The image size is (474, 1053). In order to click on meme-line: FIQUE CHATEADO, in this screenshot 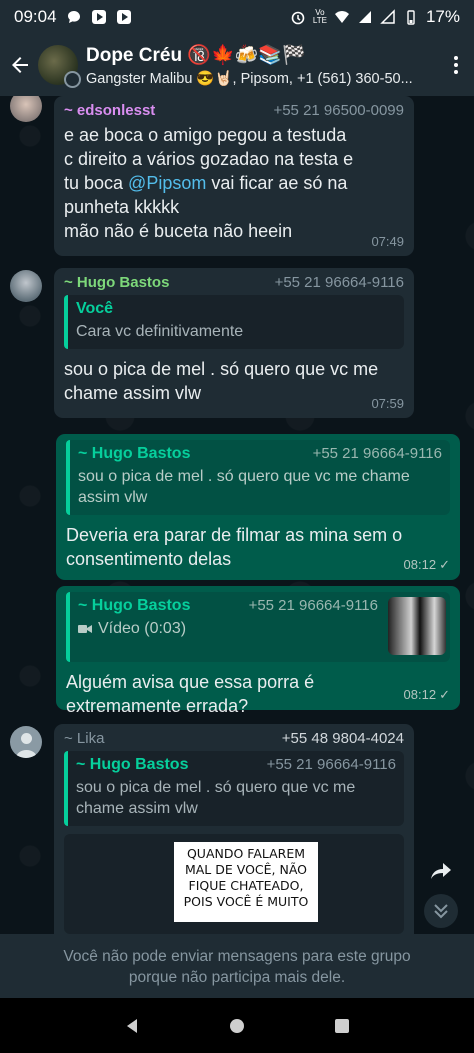, I will do `click(246, 885)`.